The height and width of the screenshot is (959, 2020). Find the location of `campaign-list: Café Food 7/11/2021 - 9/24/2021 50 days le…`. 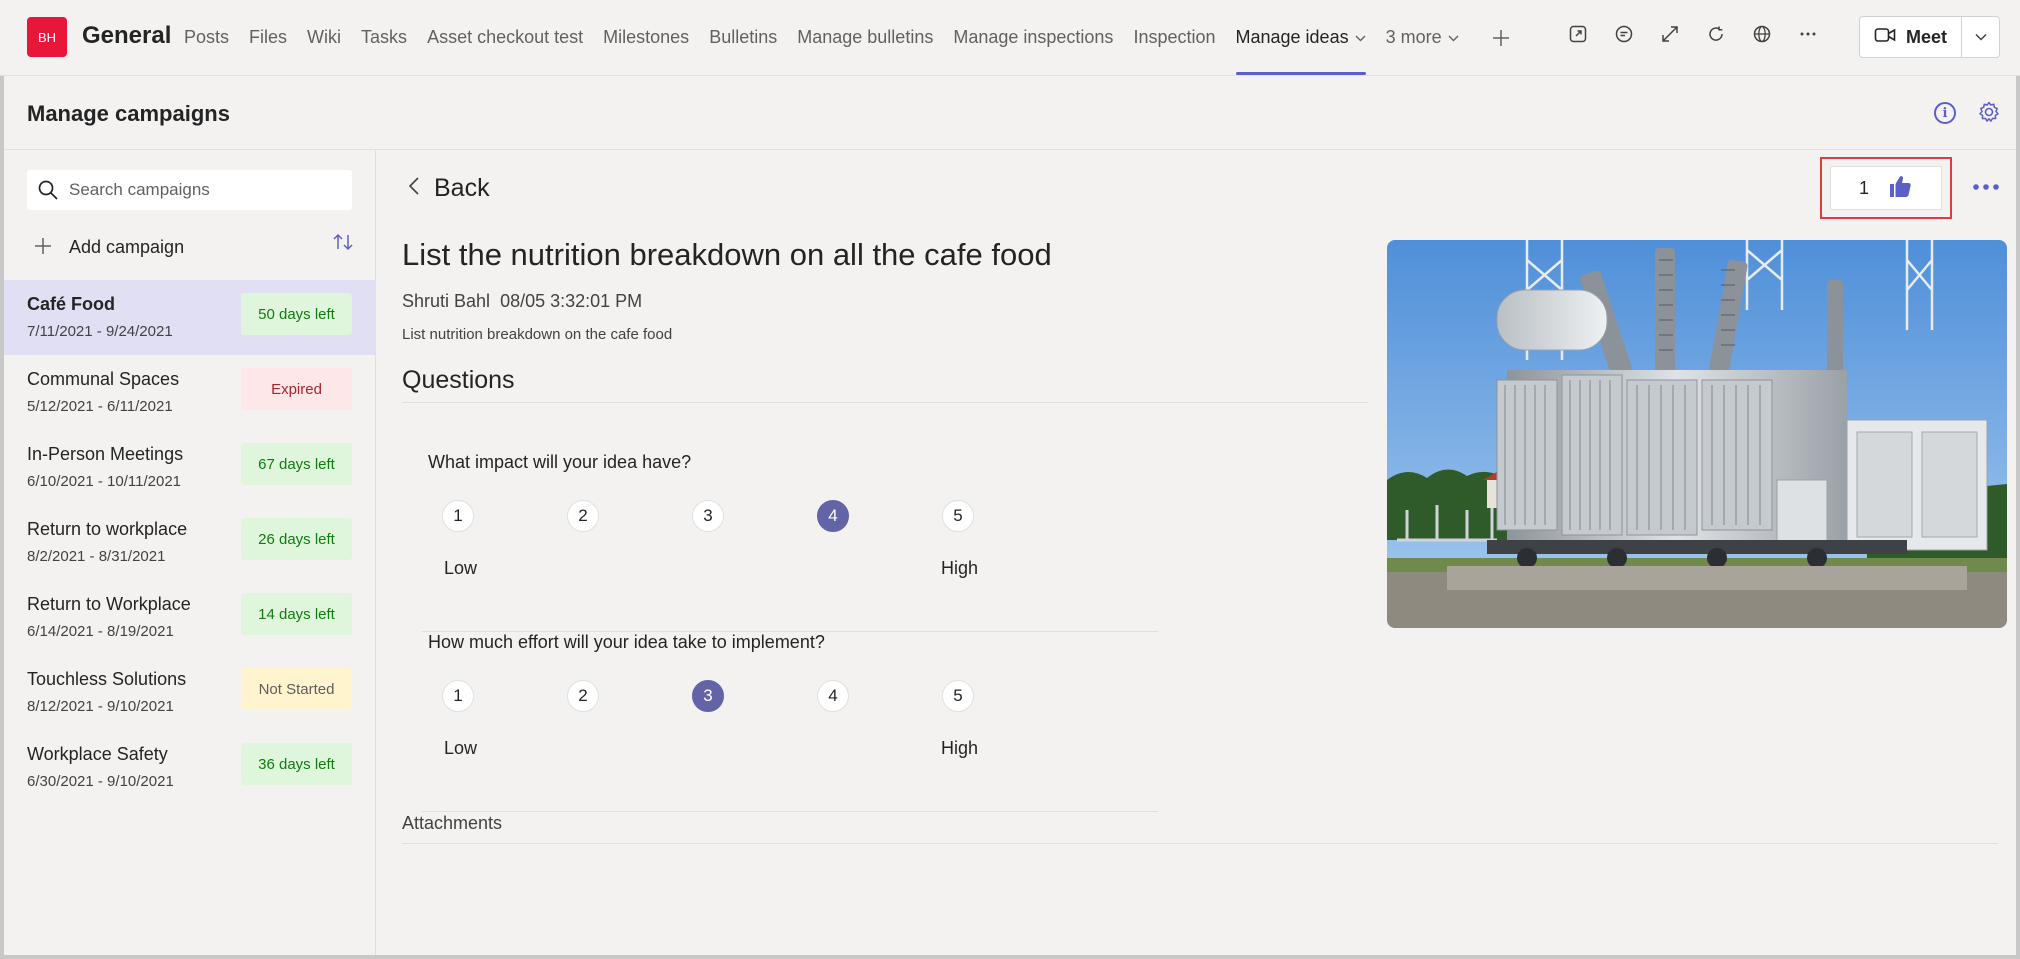

campaign-list: Café Food 7/11/2021 - 9/24/2021 50 days le… is located at coordinates (190, 542).